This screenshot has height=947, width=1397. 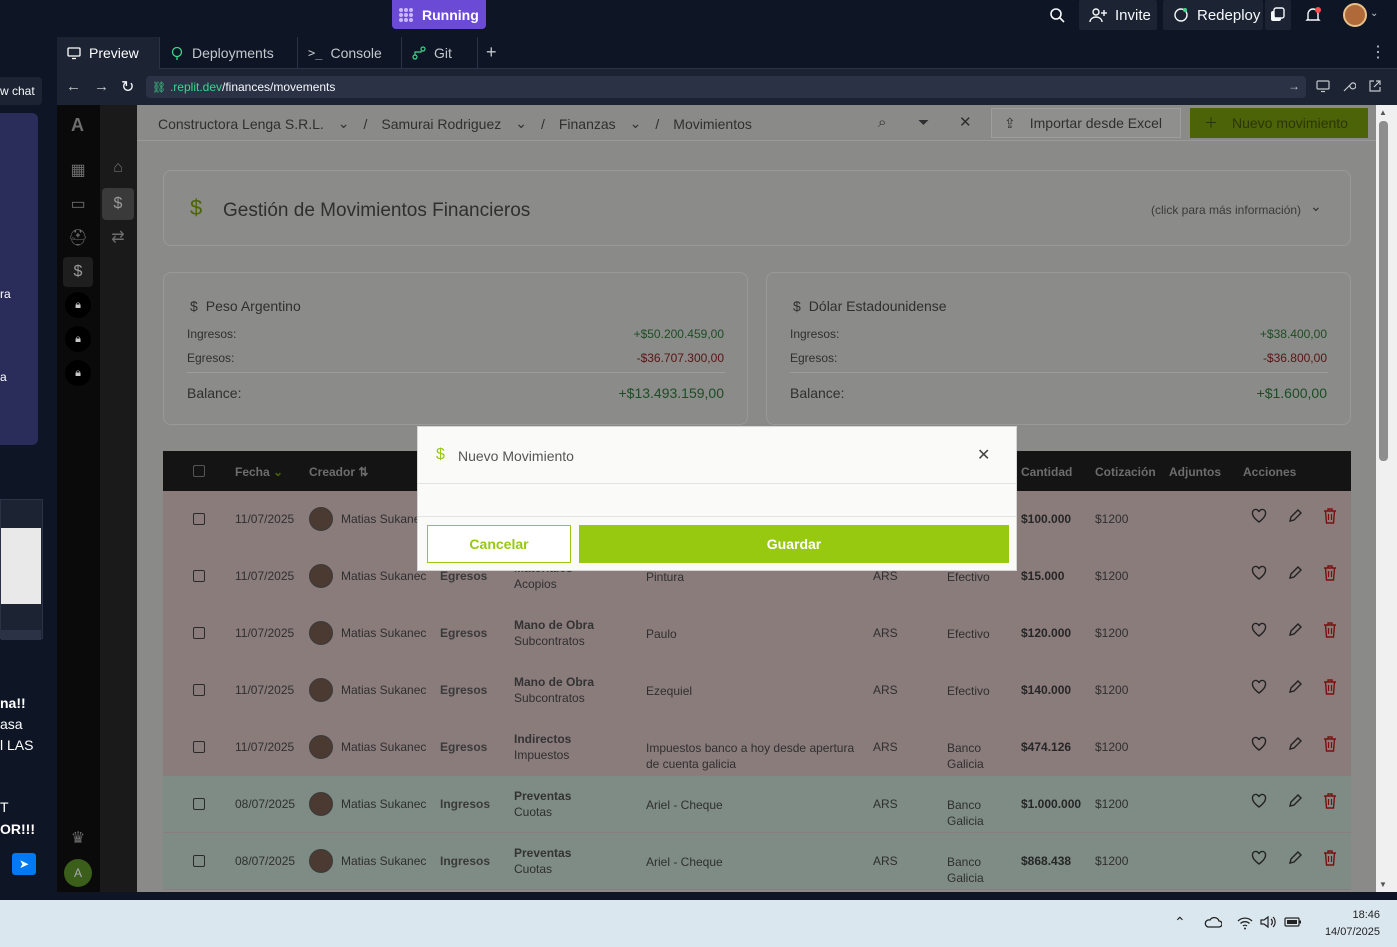 I want to click on breadcrumb-user: Samurai Rodriguez, so click(x=441, y=124).